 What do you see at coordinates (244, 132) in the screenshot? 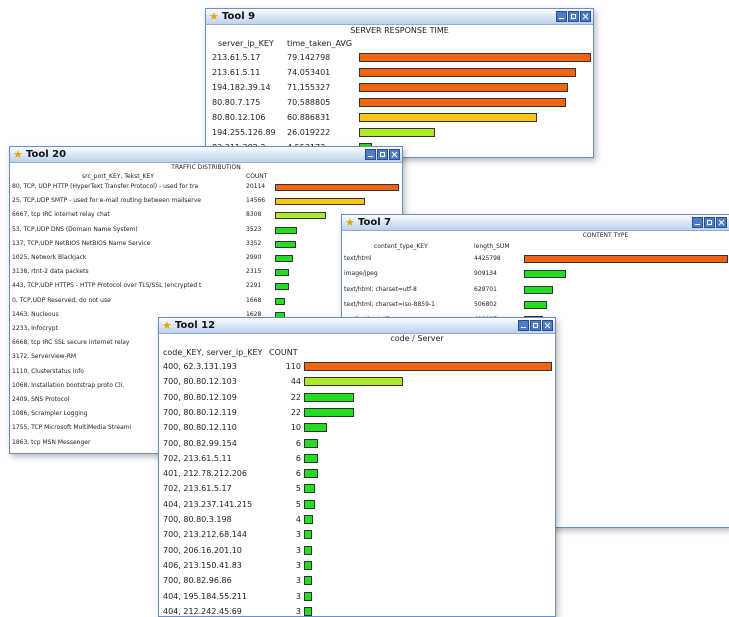
I see `row-label: 194.255.126.89` at bounding box center [244, 132].